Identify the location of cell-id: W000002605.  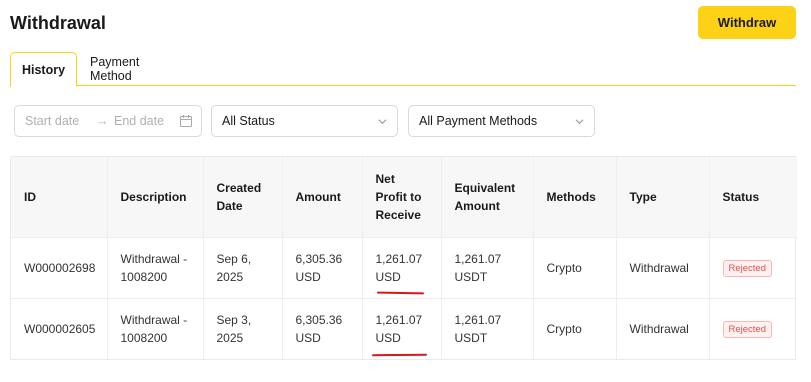
(59, 328).